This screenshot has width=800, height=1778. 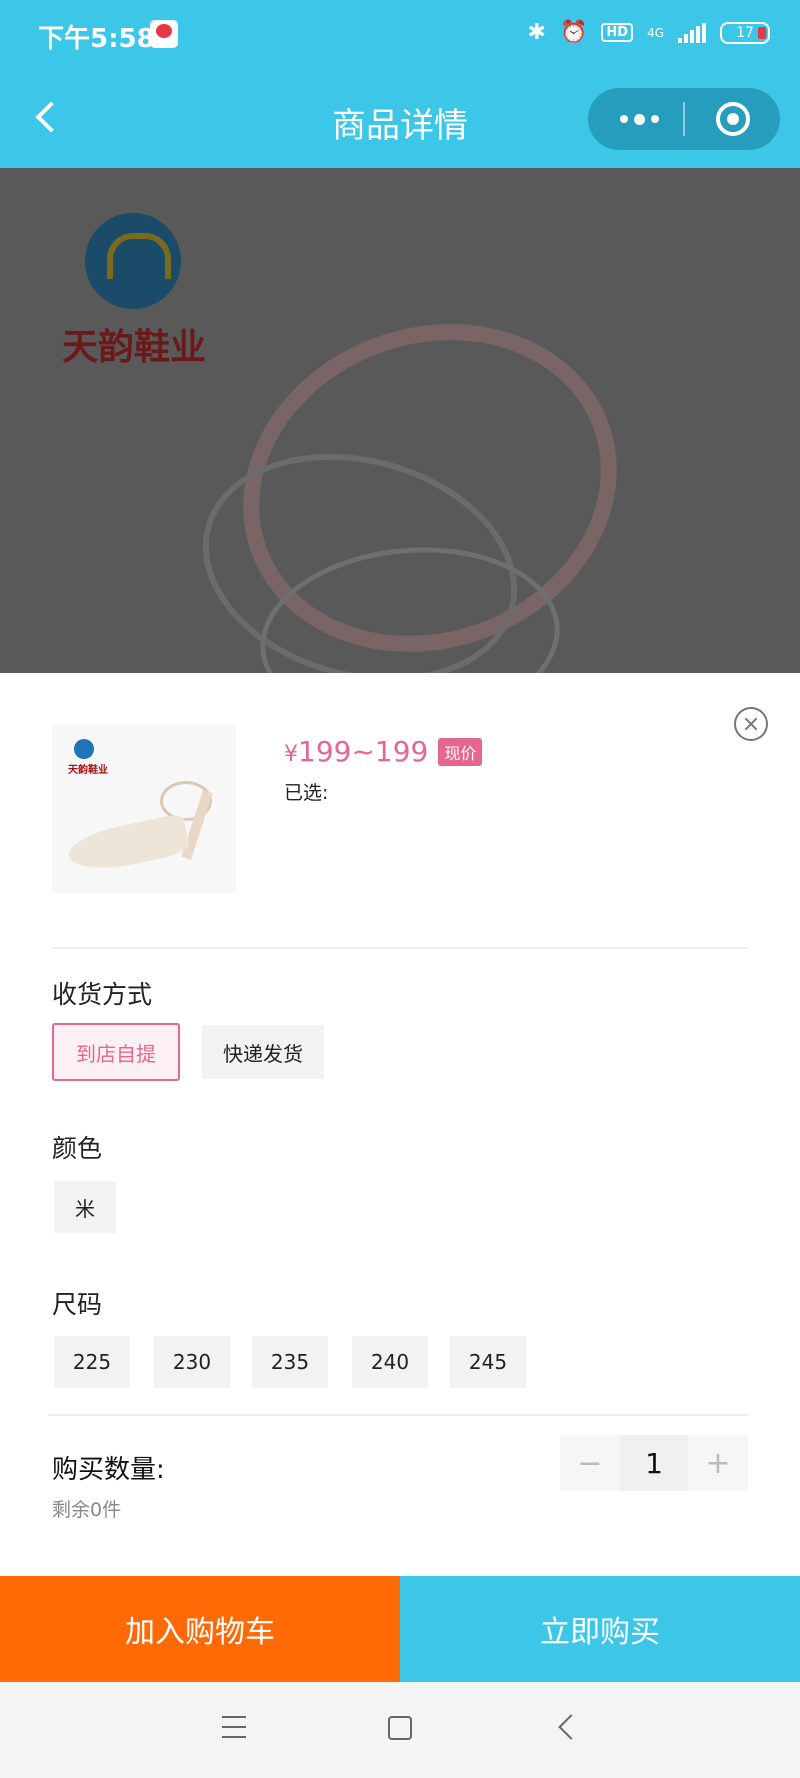 What do you see at coordinates (144, 809) in the screenshot?
I see `product-thumbnail: 天韵鞋业` at bounding box center [144, 809].